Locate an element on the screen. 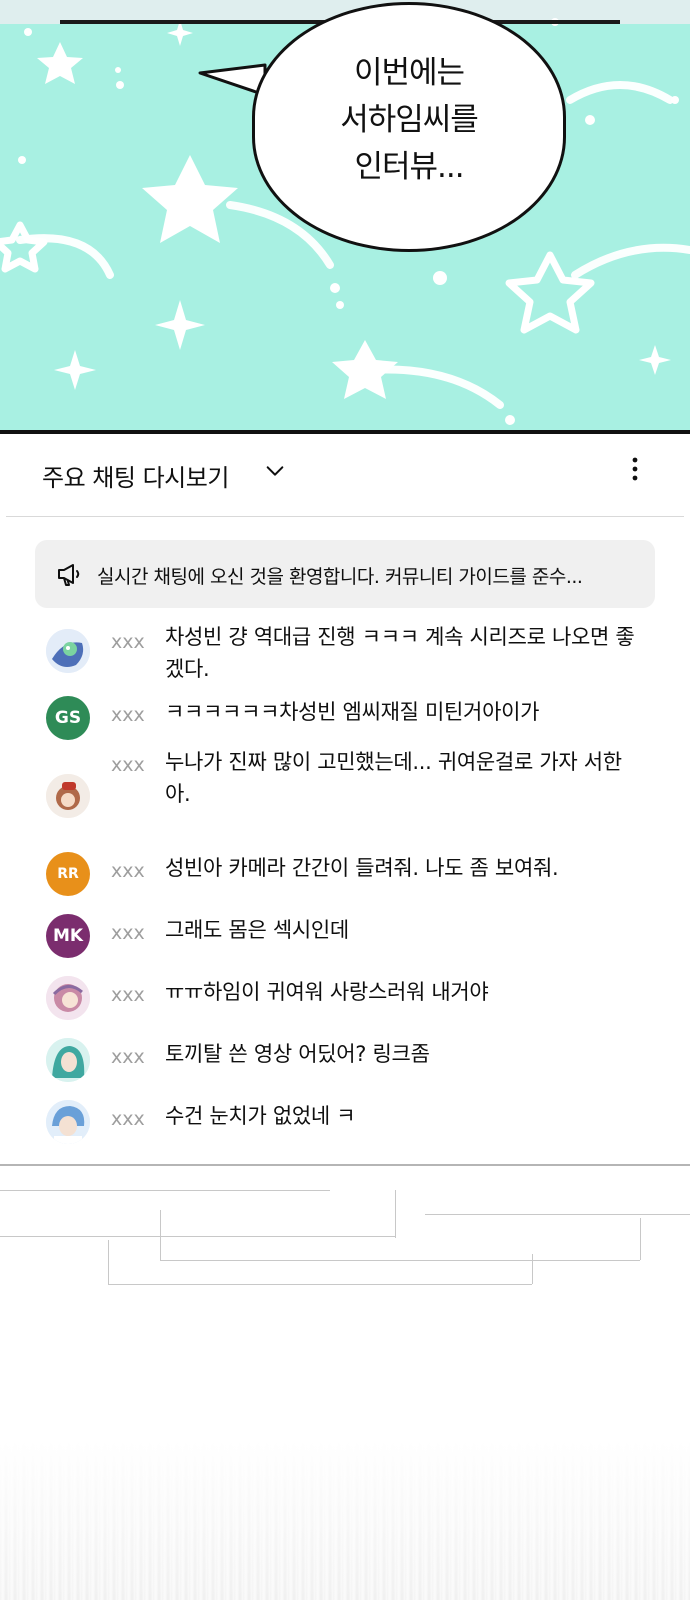 The image size is (690, 1600). bottom-fade is located at coordinates (345, 1520).